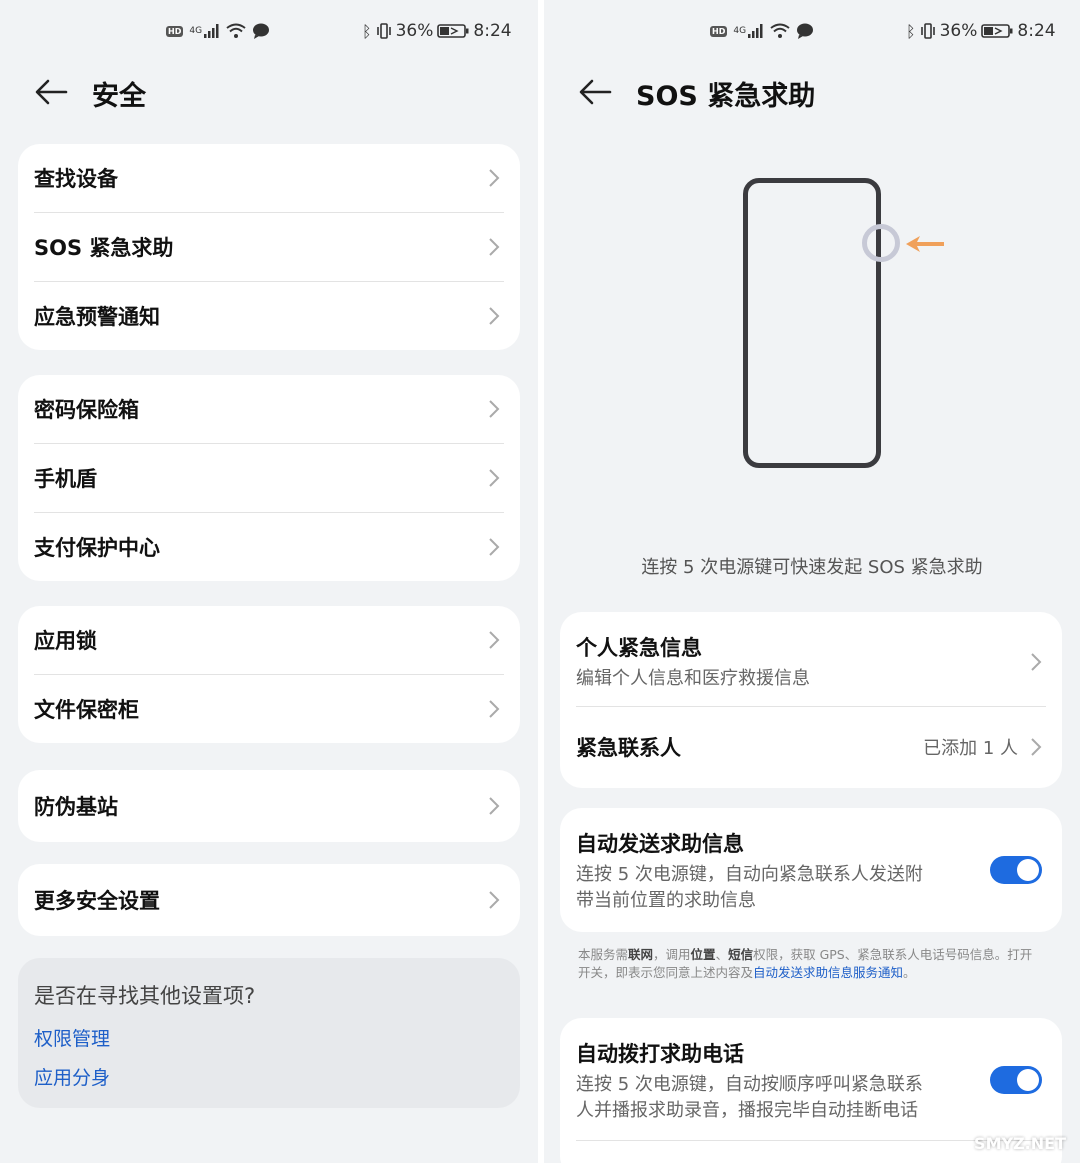 The height and width of the screenshot is (1163, 1080). Describe the element at coordinates (1016, 1080) in the screenshot. I see `auto-call-toggle` at that location.